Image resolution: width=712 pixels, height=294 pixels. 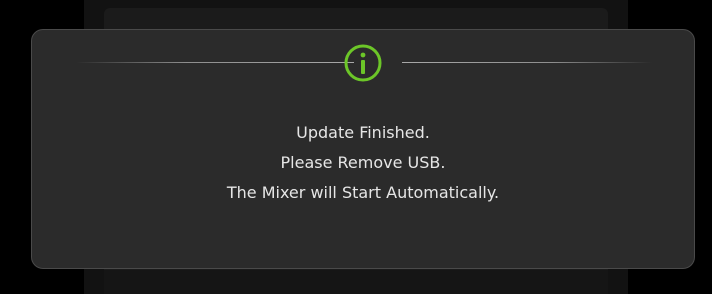 I want to click on message-line-start-automatically: The Mixer will Start Automatically., so click(x=363, y=192).